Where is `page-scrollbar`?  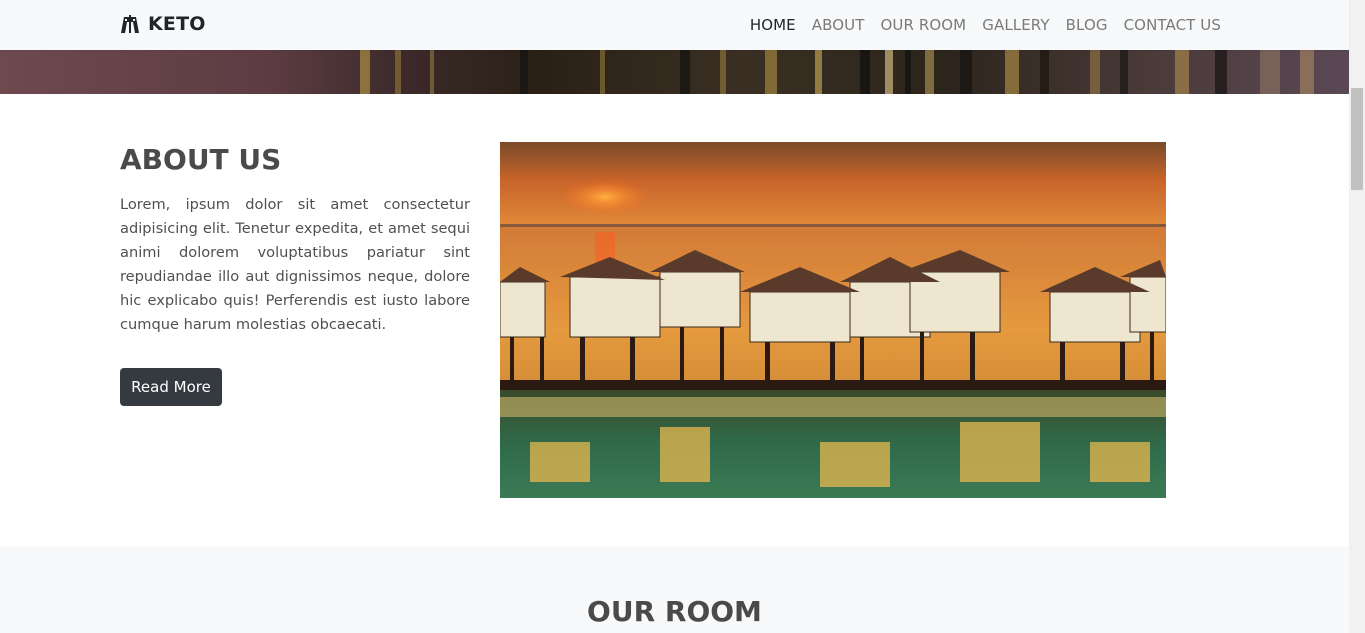
page-scrollbar is located at coordinates (1357, 316).